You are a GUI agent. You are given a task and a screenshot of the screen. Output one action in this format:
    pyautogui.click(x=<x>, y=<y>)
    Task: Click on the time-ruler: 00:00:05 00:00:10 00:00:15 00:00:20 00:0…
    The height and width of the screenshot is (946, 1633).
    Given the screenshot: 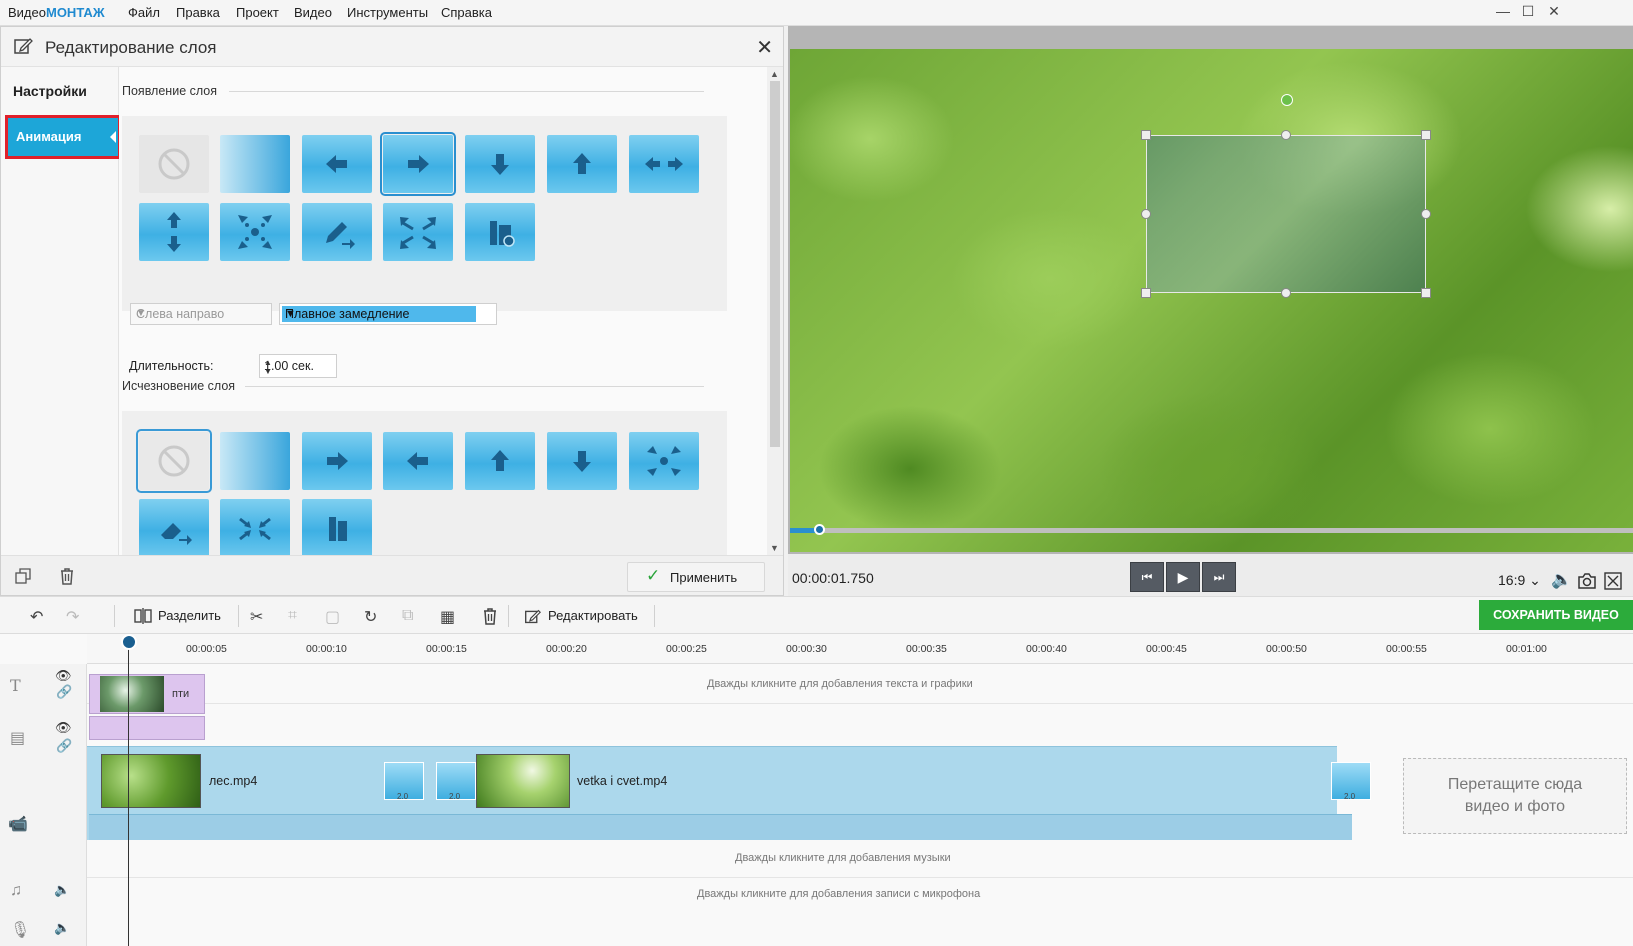 What is the action you would take?
    pyautogui.click(x=860, y=649)
    